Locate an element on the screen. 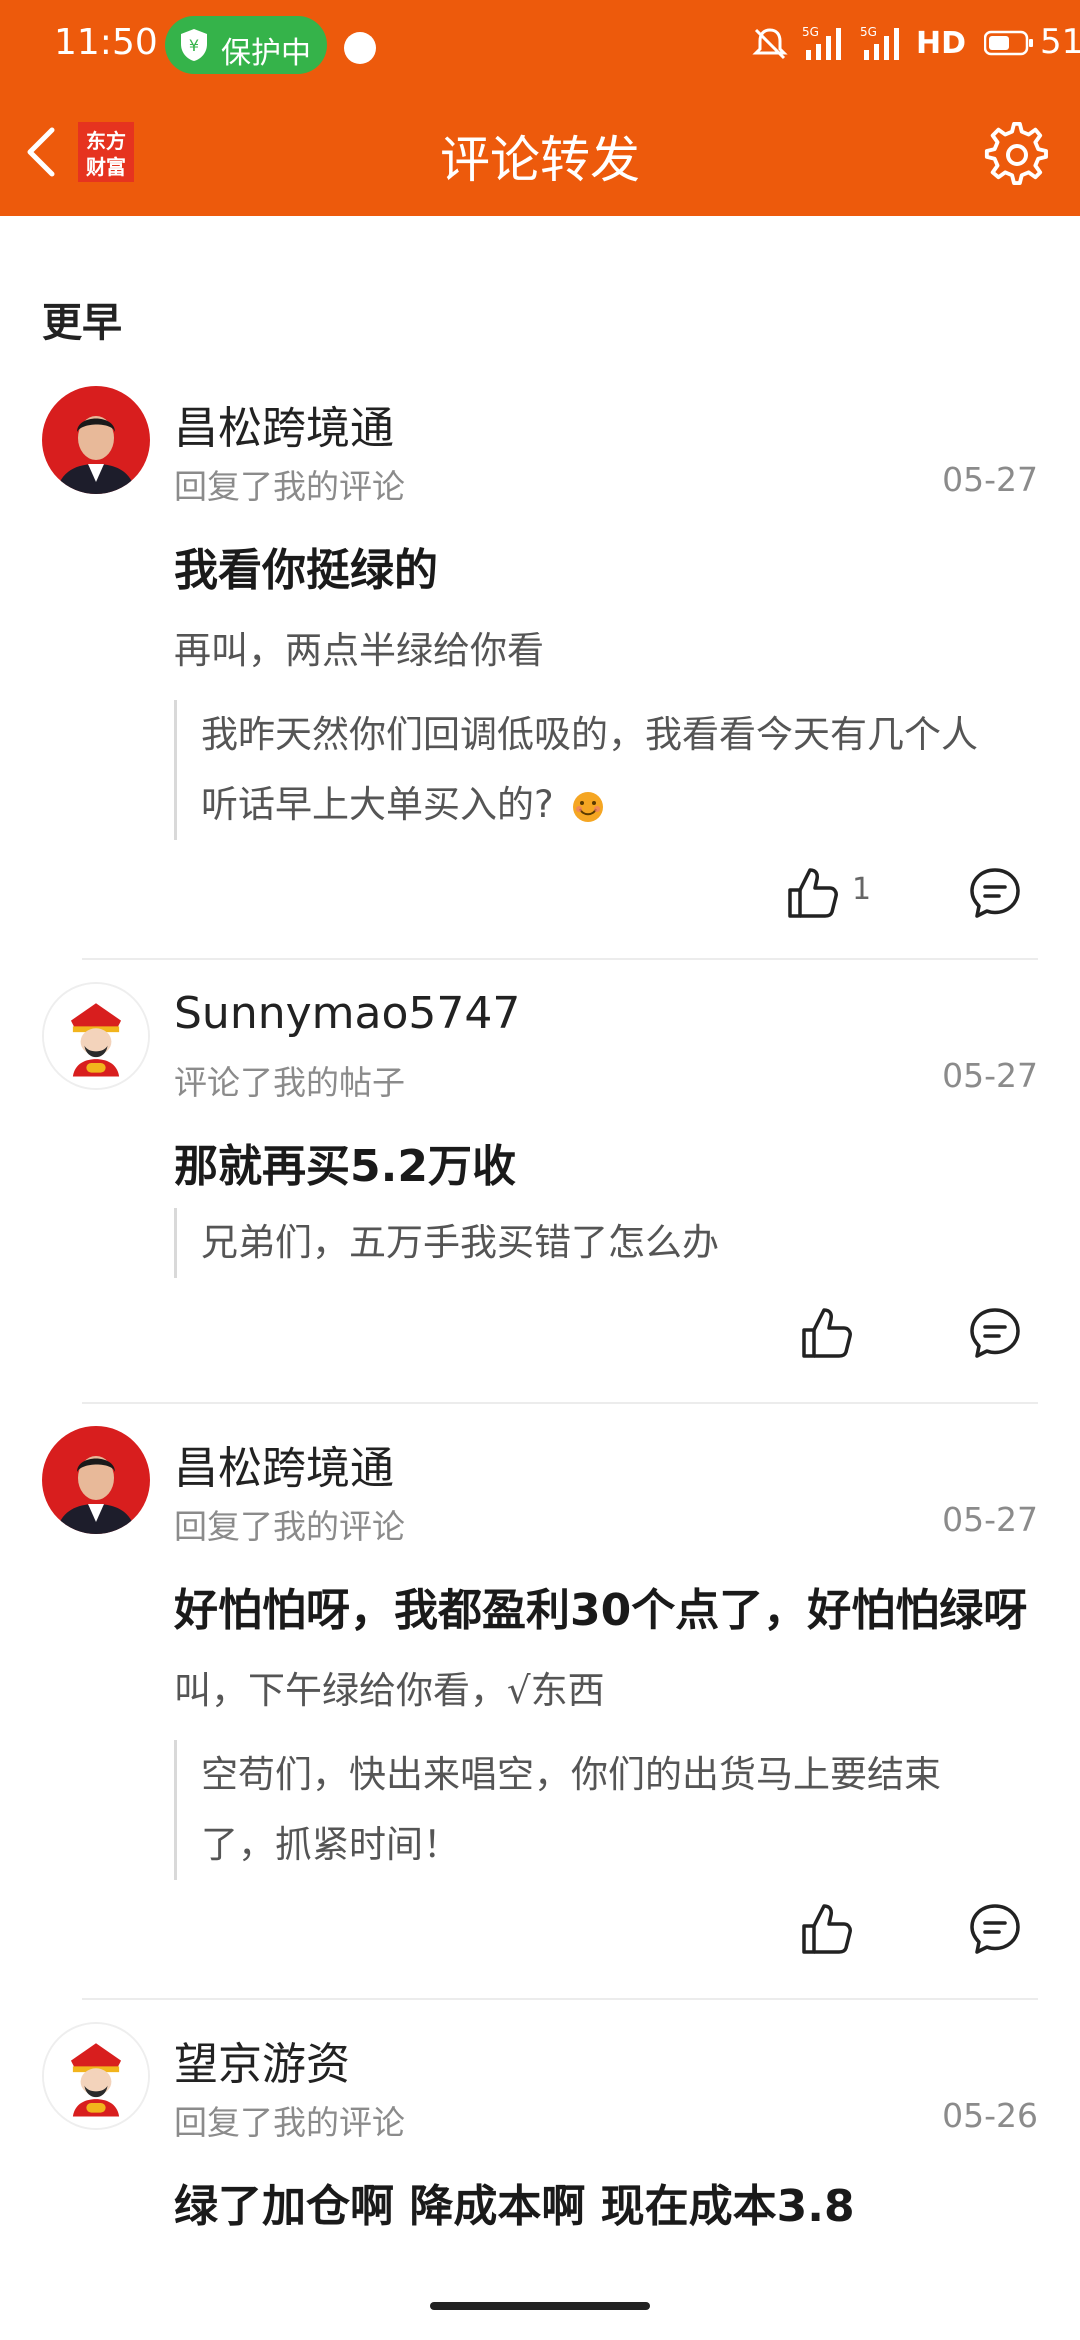 The width and height of the screenshot is (1080, 2340). section-label-earlier: 更早 is located at coordinates (82, 323).